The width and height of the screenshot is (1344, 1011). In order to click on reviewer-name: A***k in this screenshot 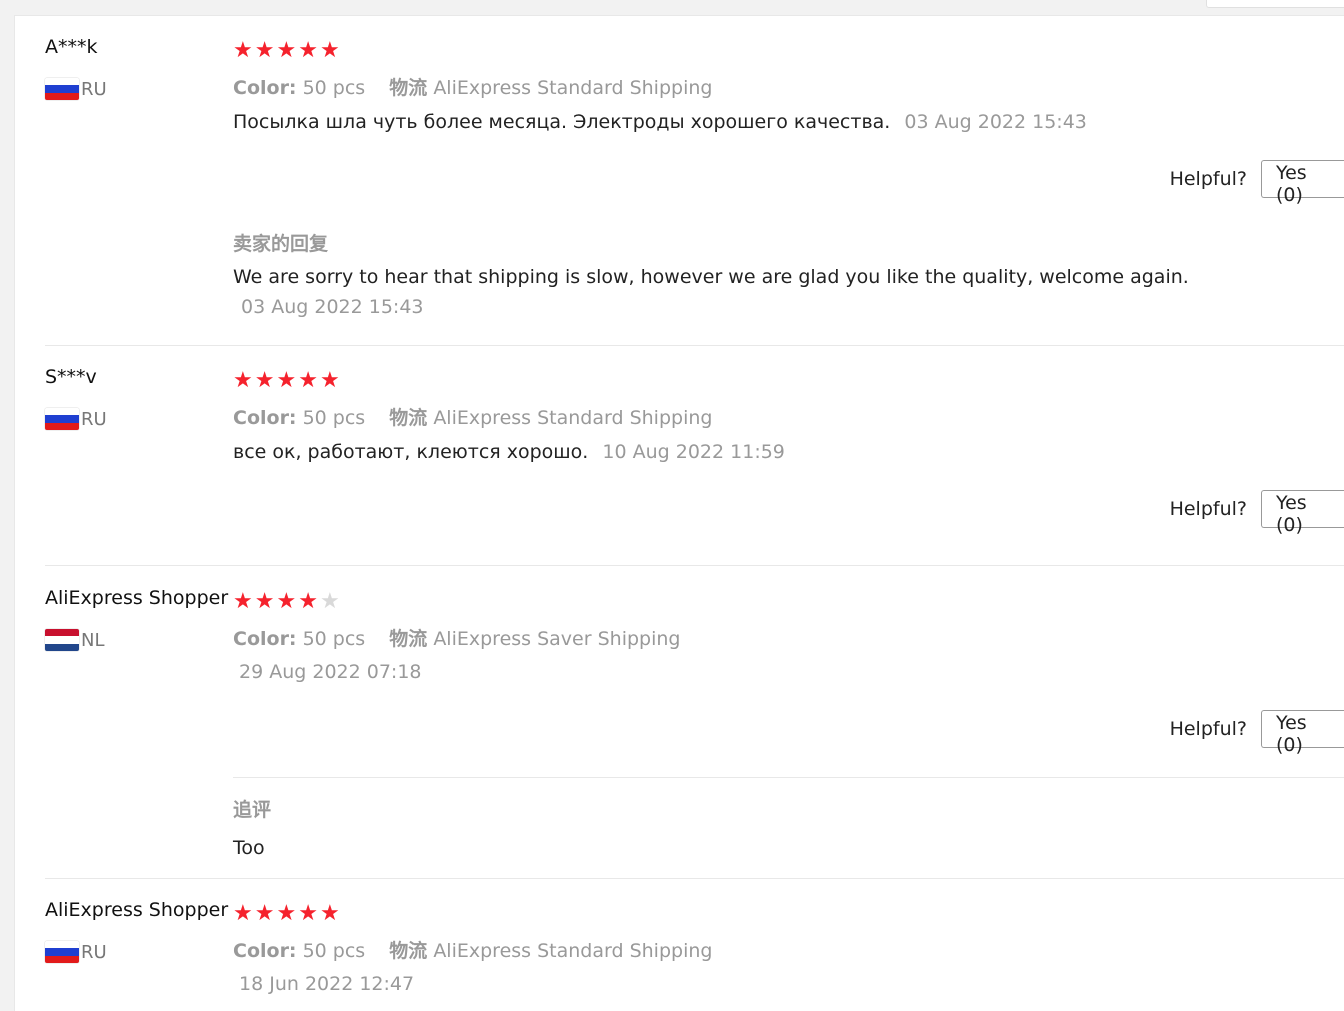, I will do `click(71, 47)`.